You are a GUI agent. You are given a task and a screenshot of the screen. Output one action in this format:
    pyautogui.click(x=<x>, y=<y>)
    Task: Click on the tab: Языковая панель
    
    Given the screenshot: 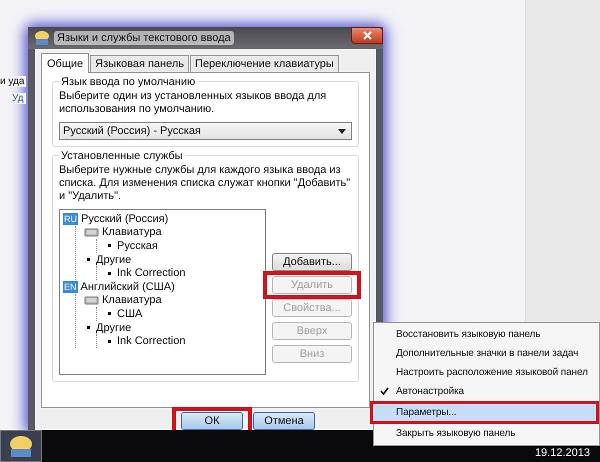 What is the action you would take?
    pyautogui.click(x=140, y=63)
    